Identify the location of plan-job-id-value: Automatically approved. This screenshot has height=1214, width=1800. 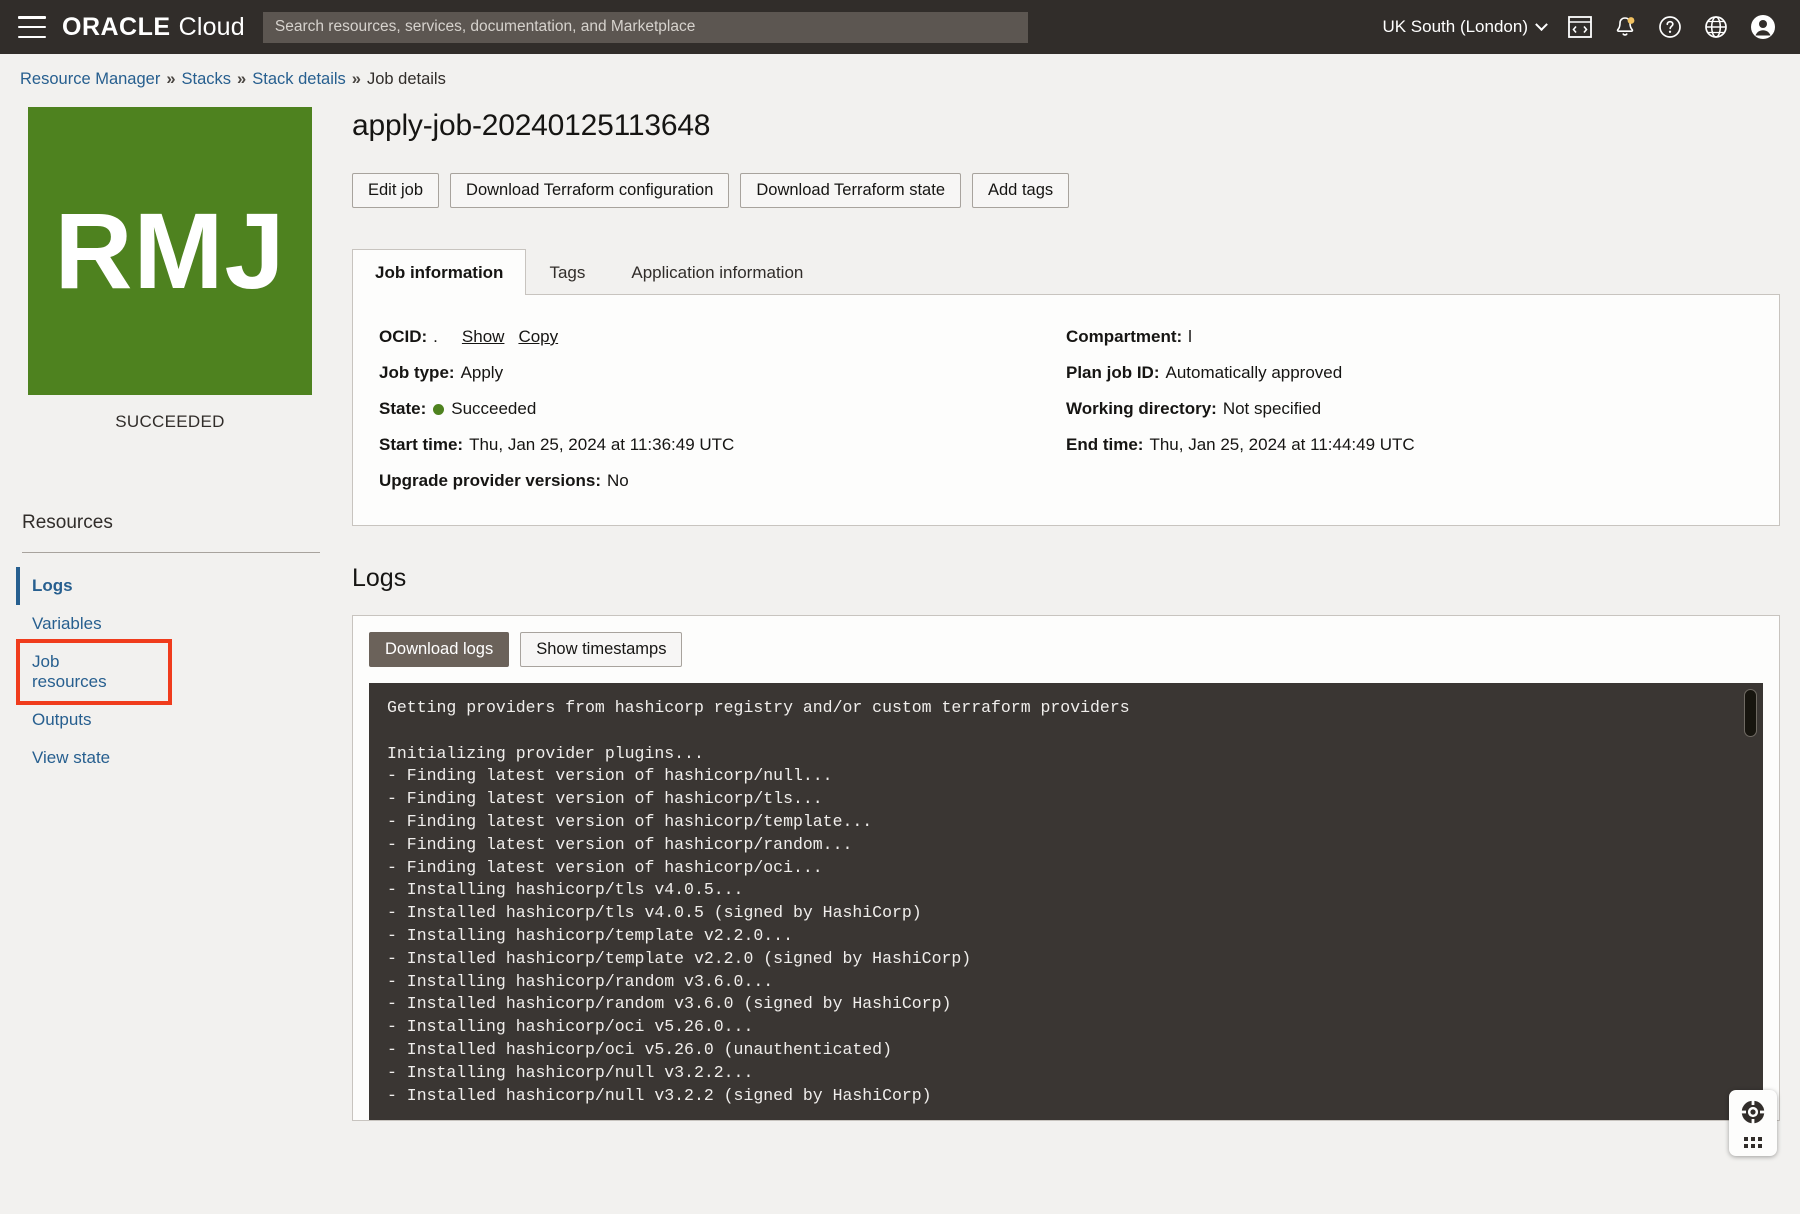
(1254, 372).